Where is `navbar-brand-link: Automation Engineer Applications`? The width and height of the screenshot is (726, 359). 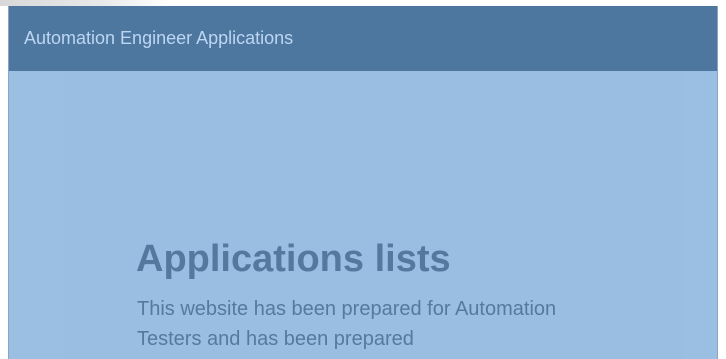
navbar-brand-link: Automation Engineer Applications is located at coordinates (158, 38).